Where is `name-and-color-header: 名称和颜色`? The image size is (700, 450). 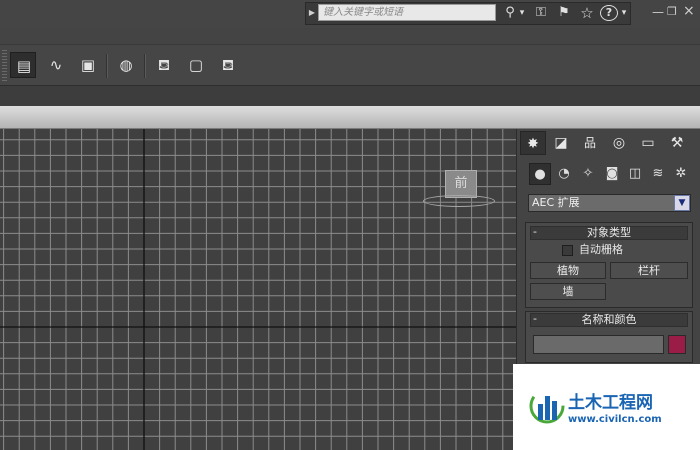
name-and-color-header: 名称和颜色 is located at coordinates (609, 320).